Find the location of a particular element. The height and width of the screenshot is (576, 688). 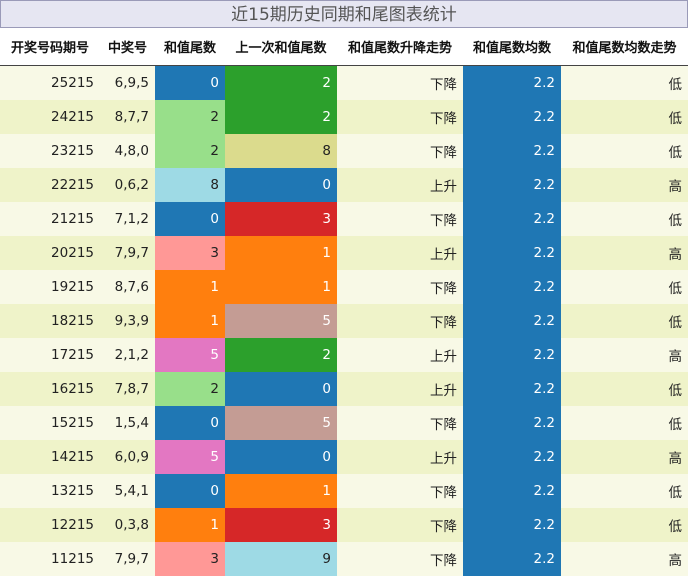

cell-period: 12215 is located at coordinates (50, 525).